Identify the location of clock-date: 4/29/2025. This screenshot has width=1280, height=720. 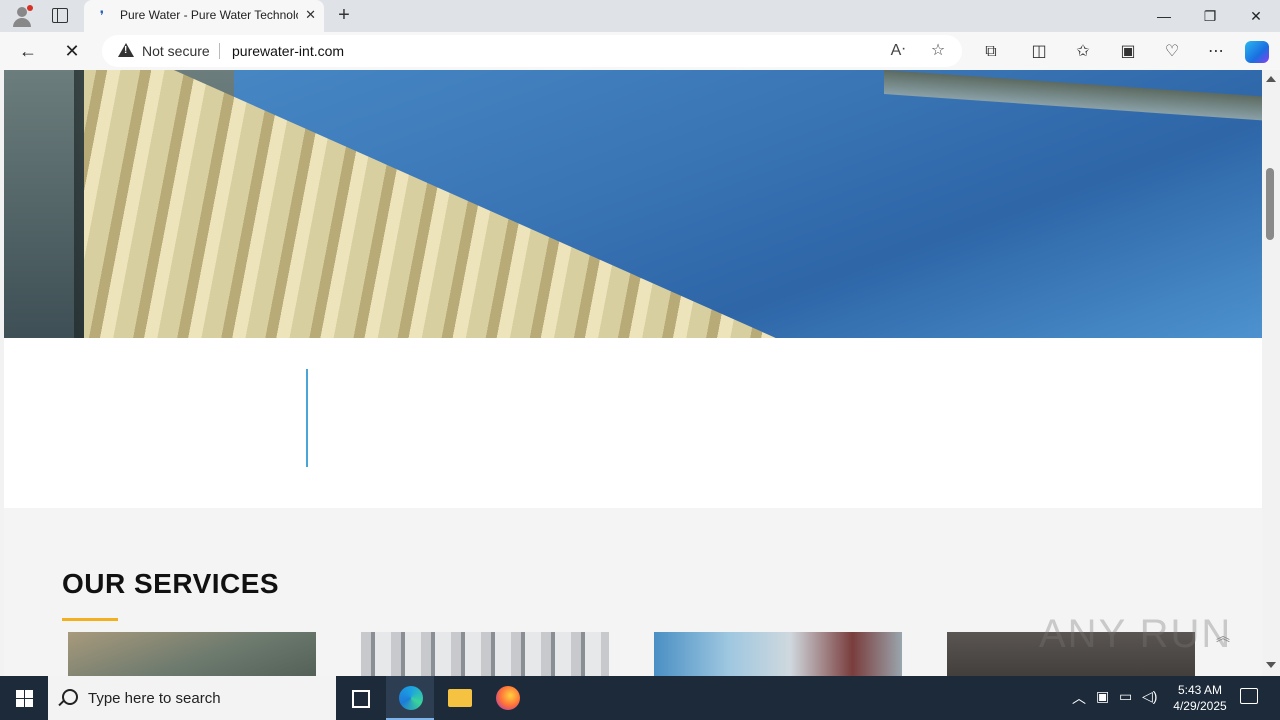
(1200, 706).